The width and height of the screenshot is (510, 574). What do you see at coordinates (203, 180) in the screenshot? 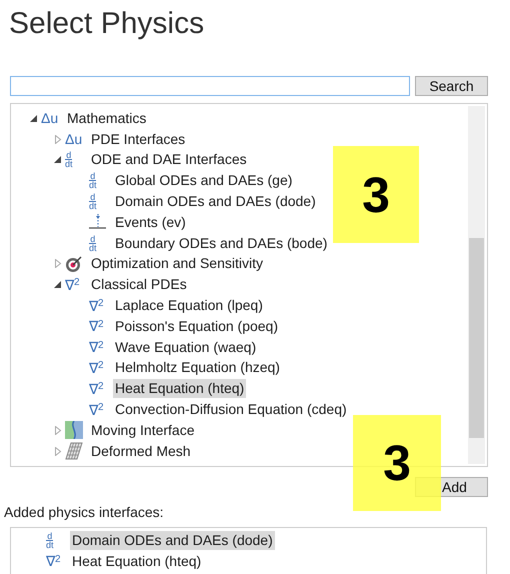
I see `tree-item: Global ODEs and DAEs (ge)` at bounding box center [203, 180].